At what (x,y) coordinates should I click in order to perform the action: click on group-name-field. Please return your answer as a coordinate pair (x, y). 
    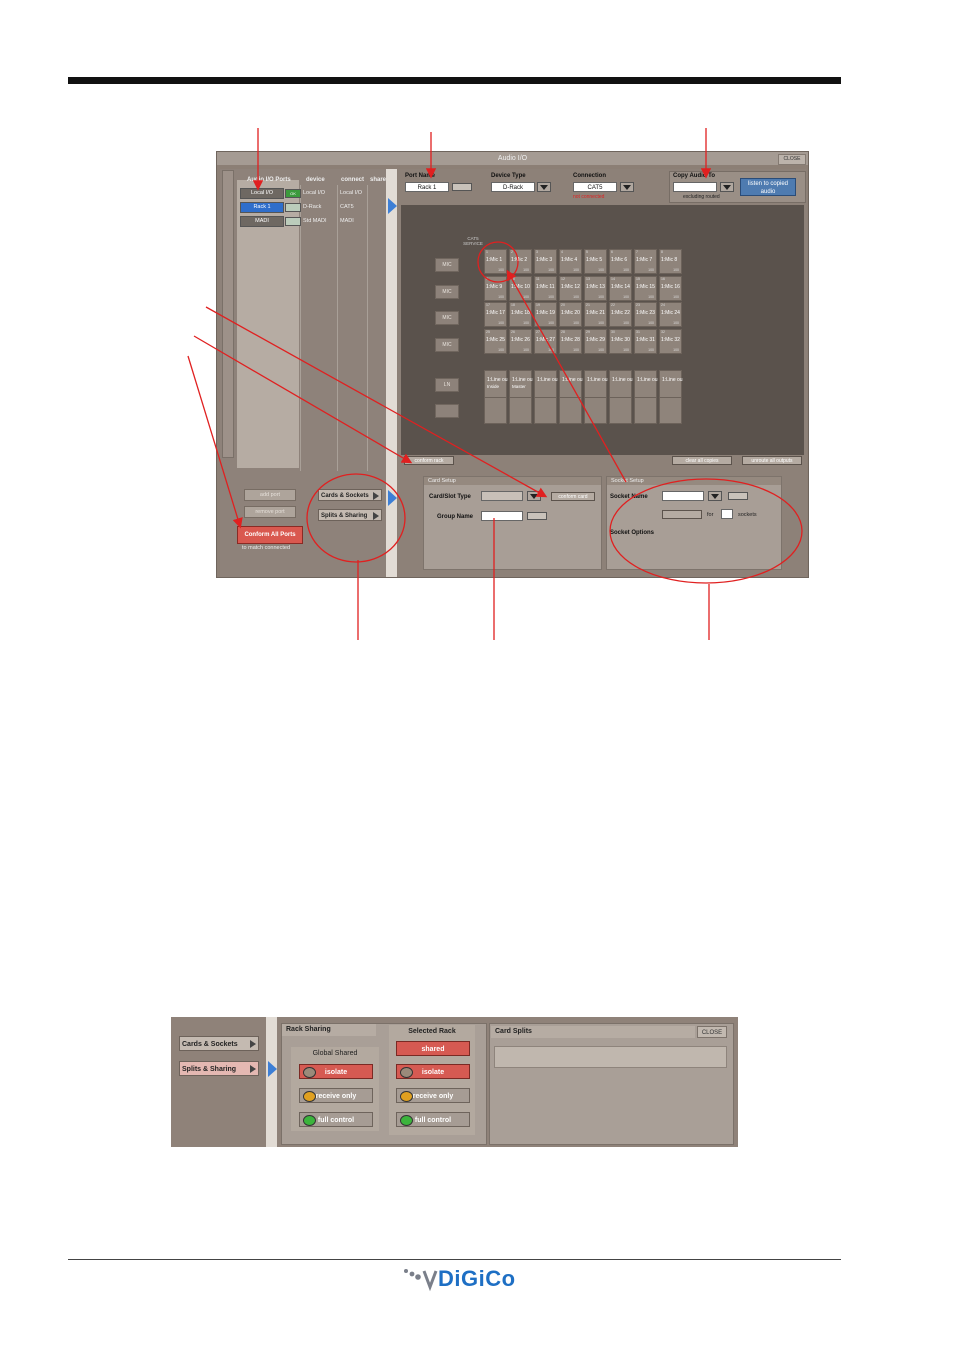
    Looking at the image, I should click on (502, 516).